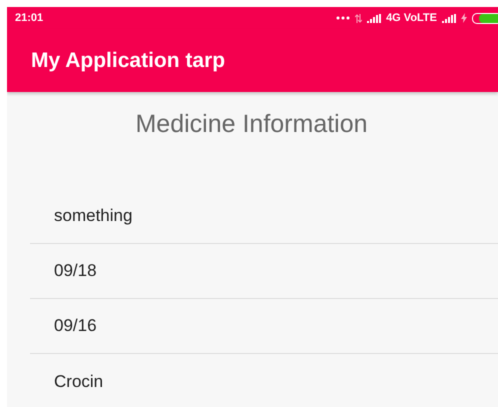 This screenshot has width=498, height=407. What do you see at coordinates (411, 18) in the screenshot?
I see `network-label: 4G VoLTE` at bounding box center [411, 18].